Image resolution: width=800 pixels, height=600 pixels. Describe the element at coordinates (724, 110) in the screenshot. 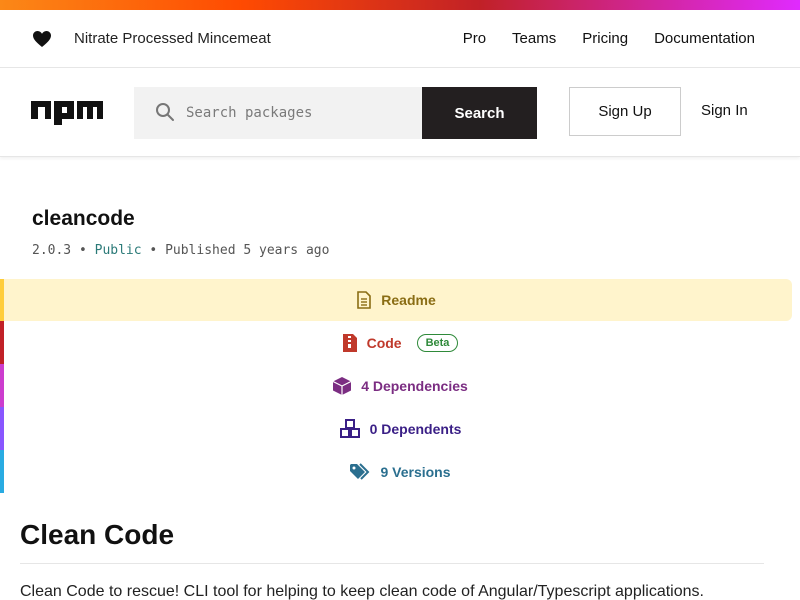

I see `sign-in-button: Sign In` at that location.